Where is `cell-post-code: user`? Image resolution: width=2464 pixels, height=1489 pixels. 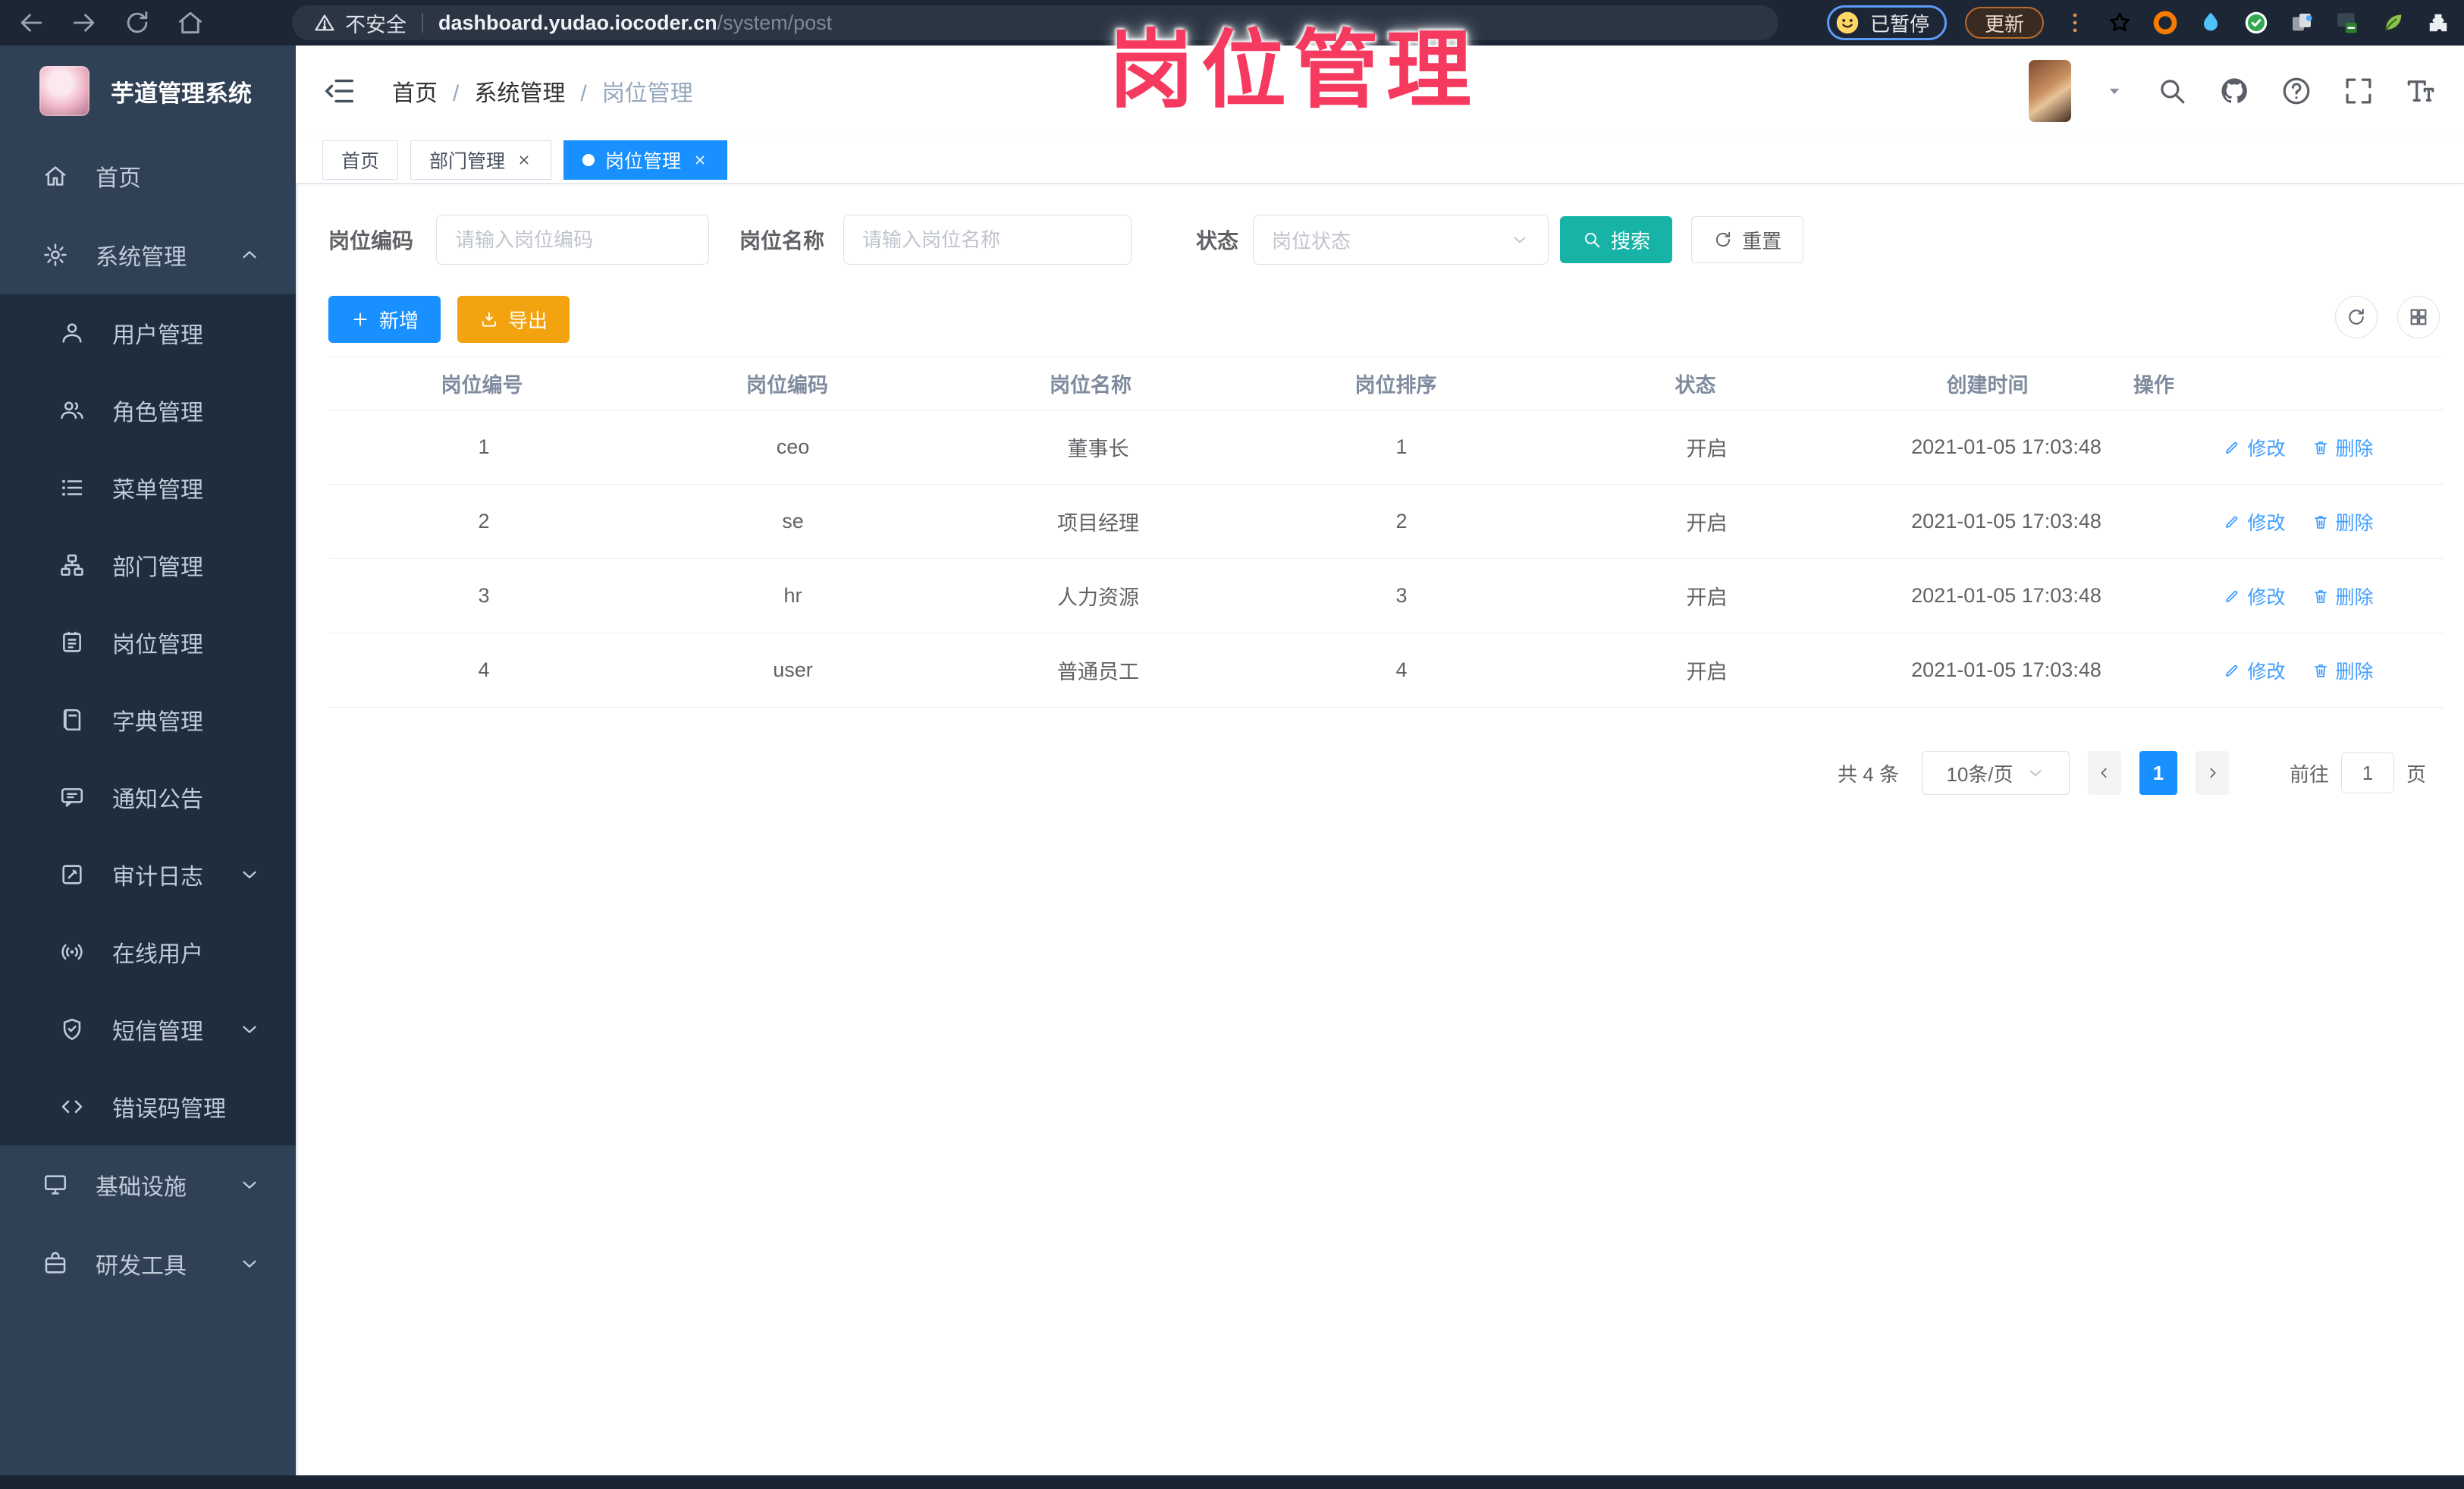 cell-post-code: user is located at coordinates (793, 669).